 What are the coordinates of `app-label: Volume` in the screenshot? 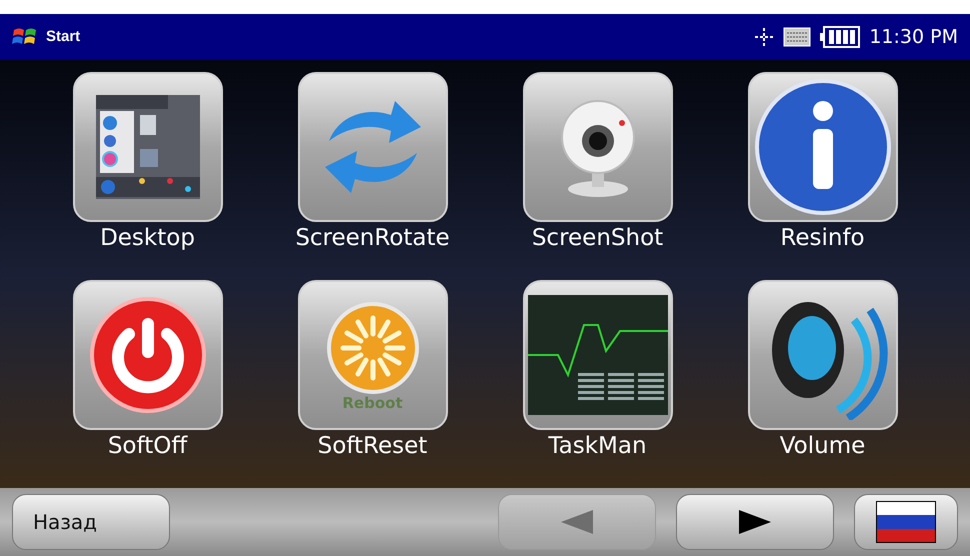 It's located at (823, 455).